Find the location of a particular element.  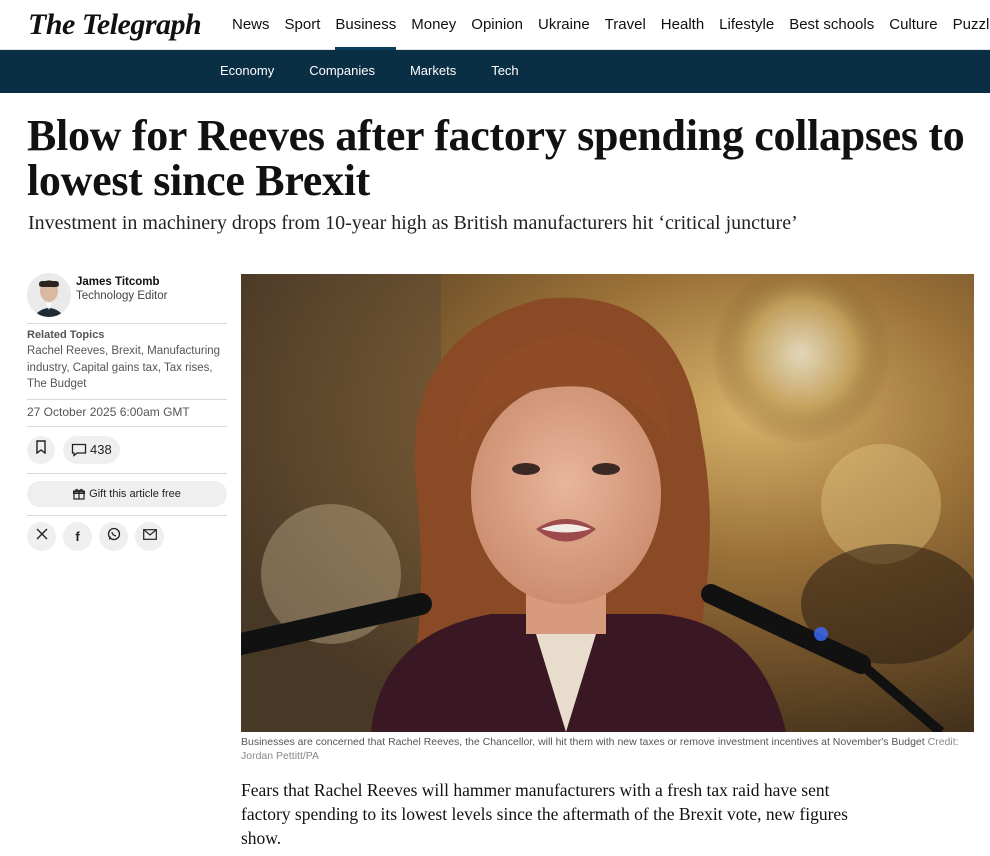

nav-health: Health is located at coordinates (682, 25).